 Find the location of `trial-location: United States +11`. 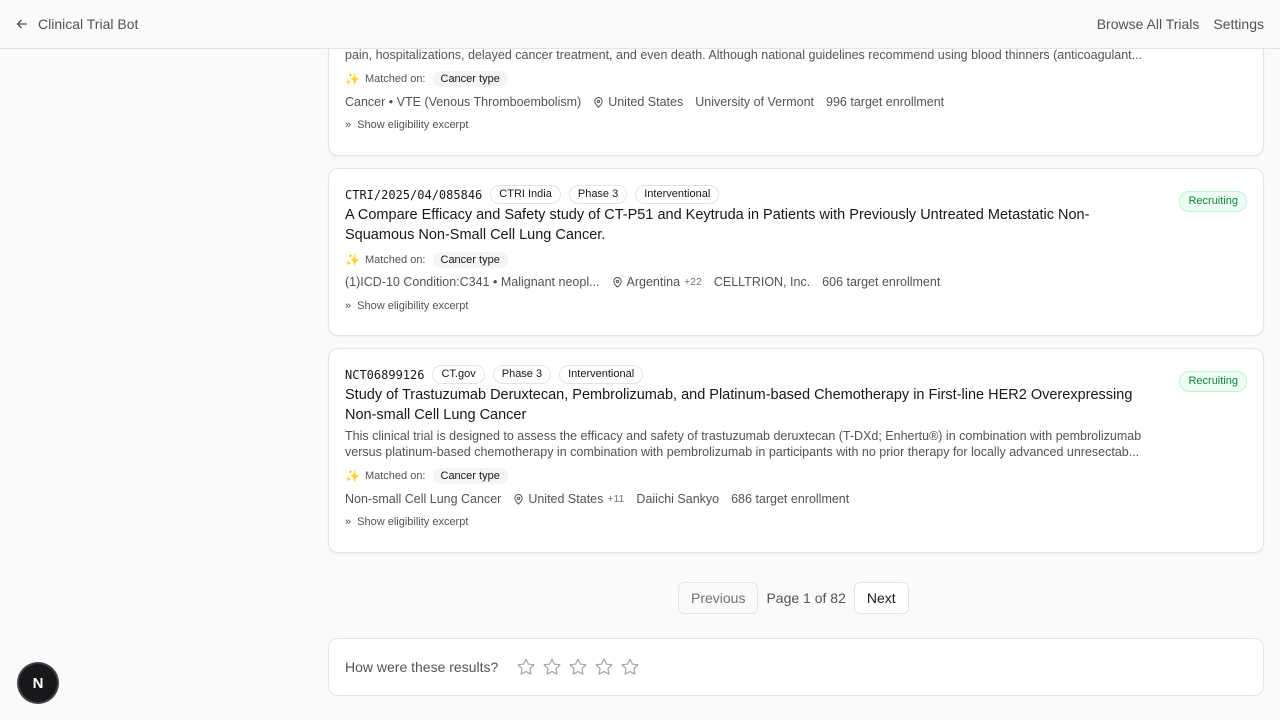

trial-location: United States +11 is located at coordinates (568, 499).